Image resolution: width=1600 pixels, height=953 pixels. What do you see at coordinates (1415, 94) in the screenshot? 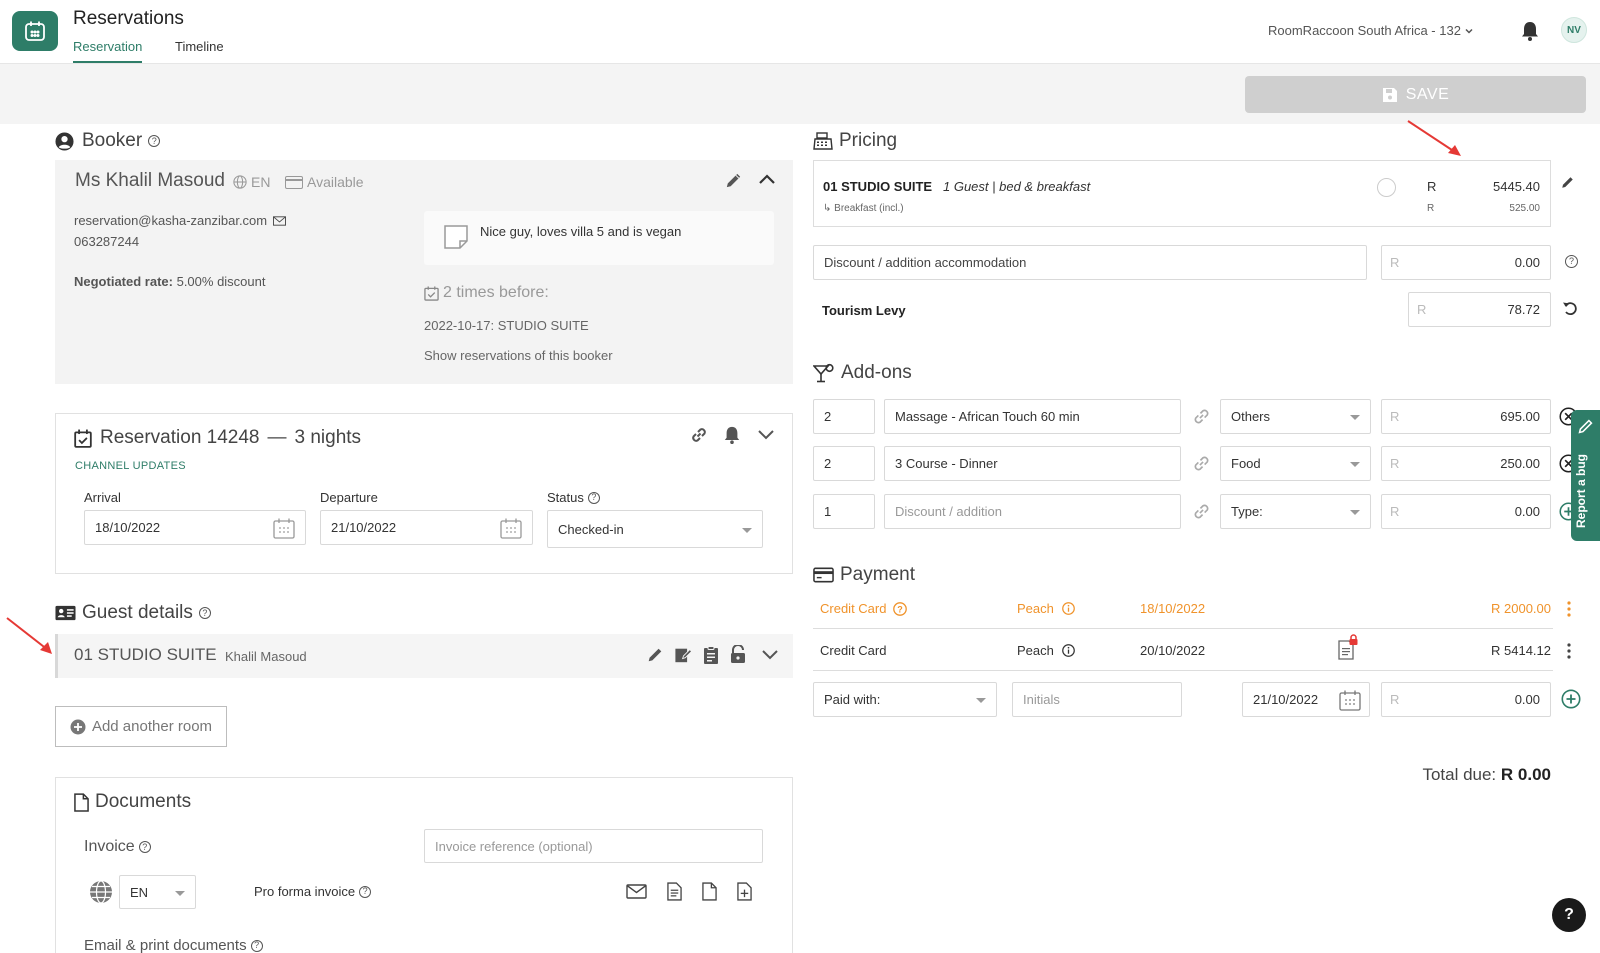
I see `save-button: SAVE` at bounding box center [1415, 94].